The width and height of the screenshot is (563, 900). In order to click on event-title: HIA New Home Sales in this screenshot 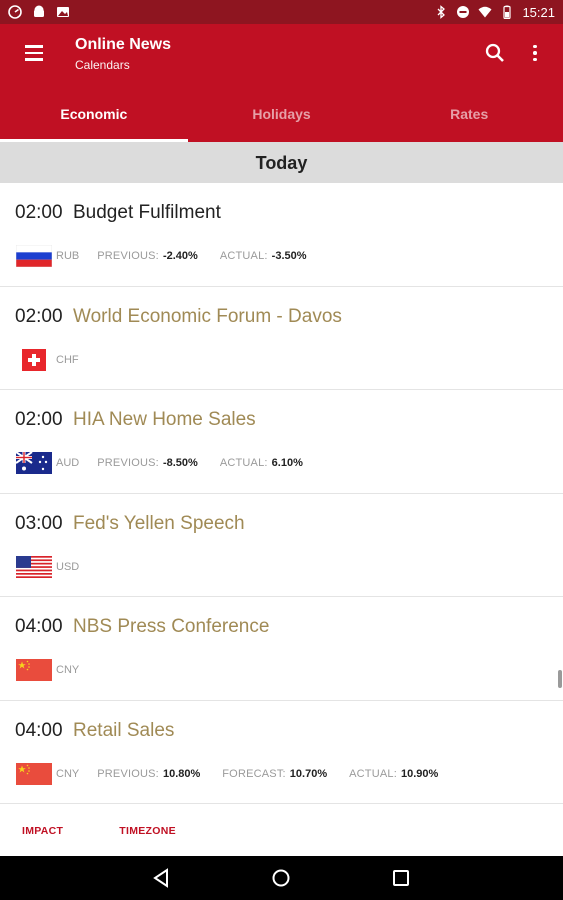, I will do `click(164, 419)`.